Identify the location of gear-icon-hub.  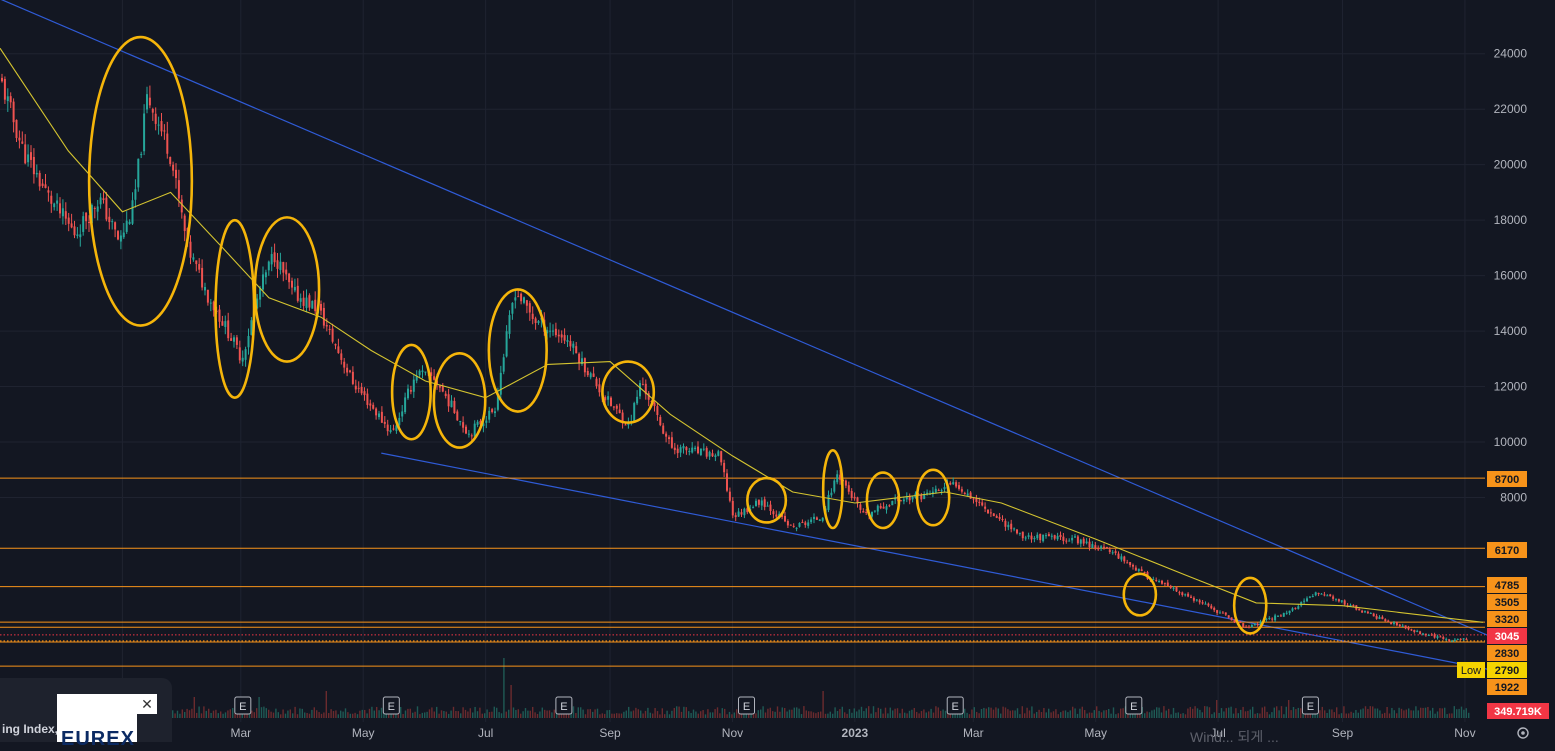
(1523, 733).